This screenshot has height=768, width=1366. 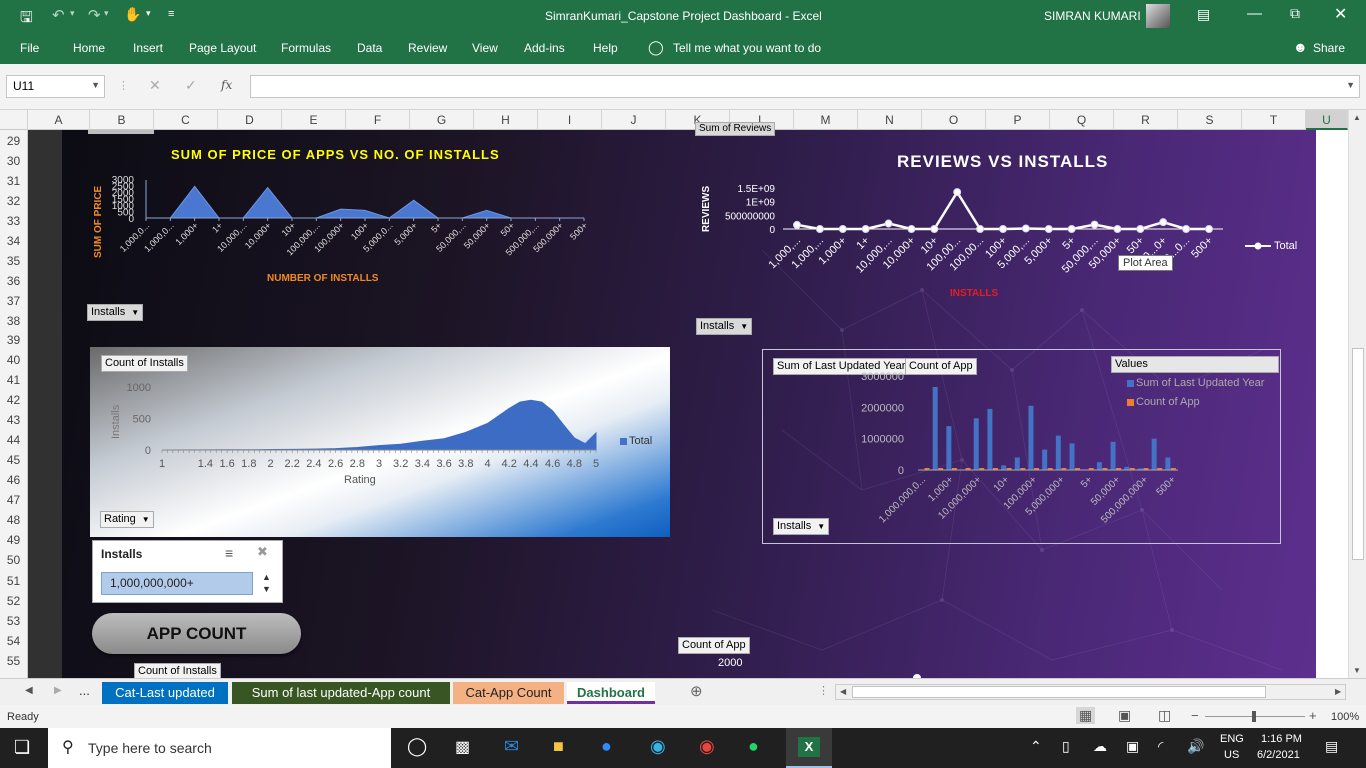 What do you see at coordinates (843, 691) in the screenshot?
I see `scroll-left-icon: ◀` at bounding box center [843, 691].